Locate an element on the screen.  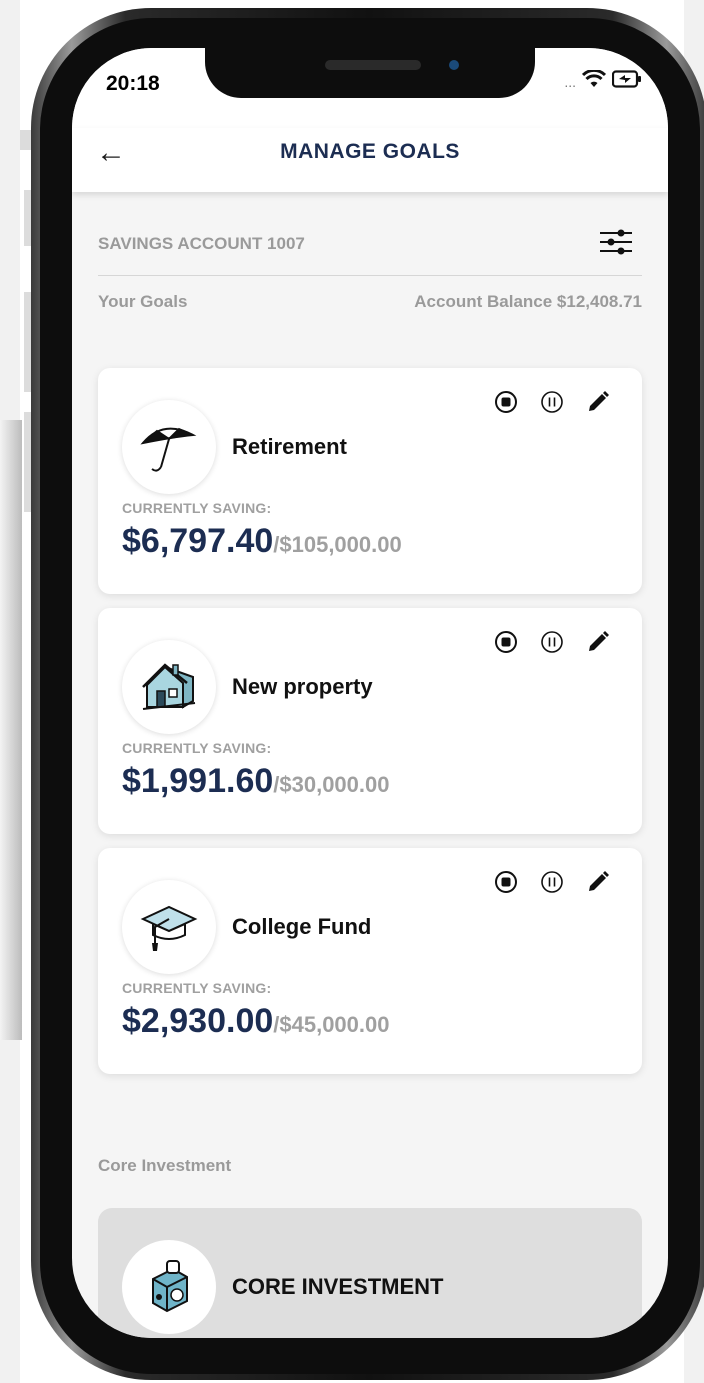
goal-name: Retirement is located at coordinates (289, 446).